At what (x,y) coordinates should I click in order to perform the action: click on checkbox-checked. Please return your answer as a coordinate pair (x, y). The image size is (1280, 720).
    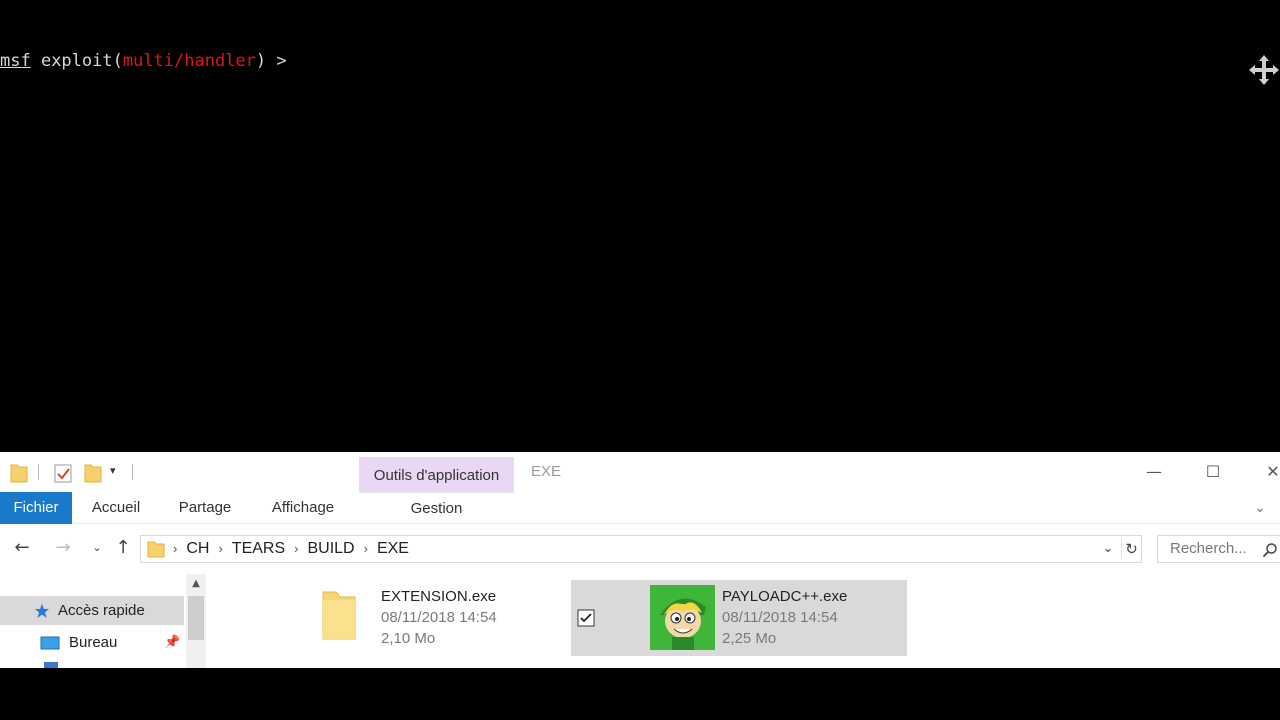
    Looking at the image, I should click on (586, 618).